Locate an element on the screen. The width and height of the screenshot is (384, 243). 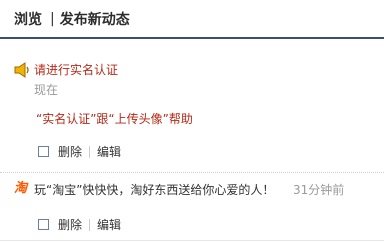
entry-time: 现在 is located at coordinates (46, 90).